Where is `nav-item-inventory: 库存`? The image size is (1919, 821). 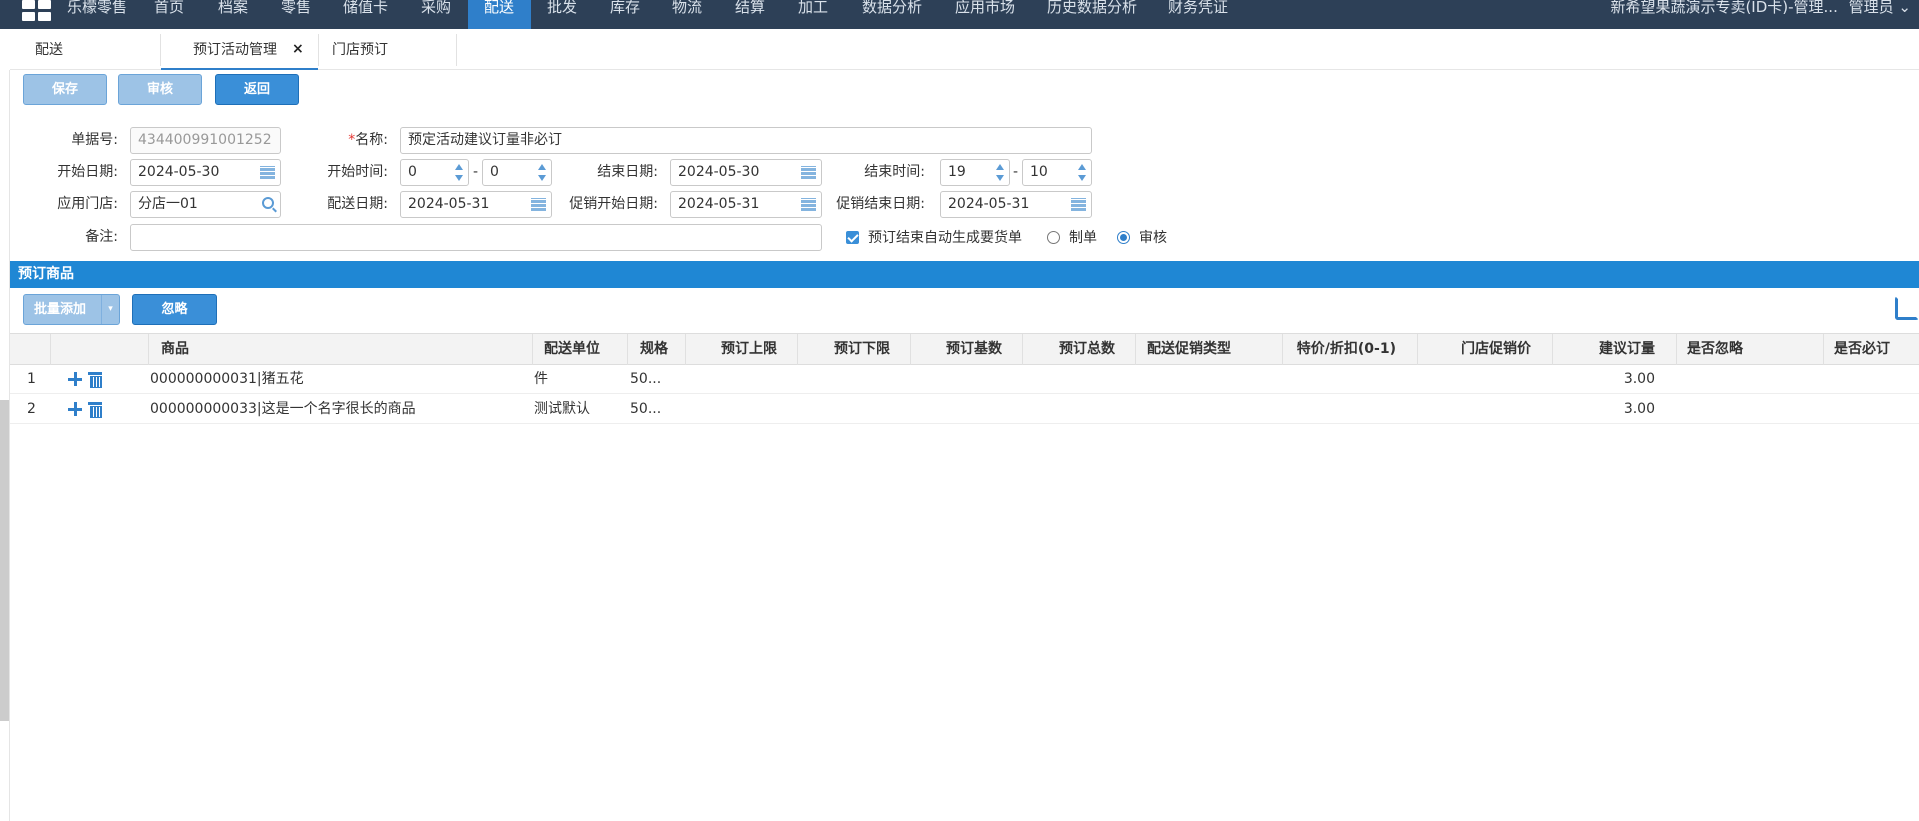 nav-item-inventory: 库存 is located at coordinates (625, 14).